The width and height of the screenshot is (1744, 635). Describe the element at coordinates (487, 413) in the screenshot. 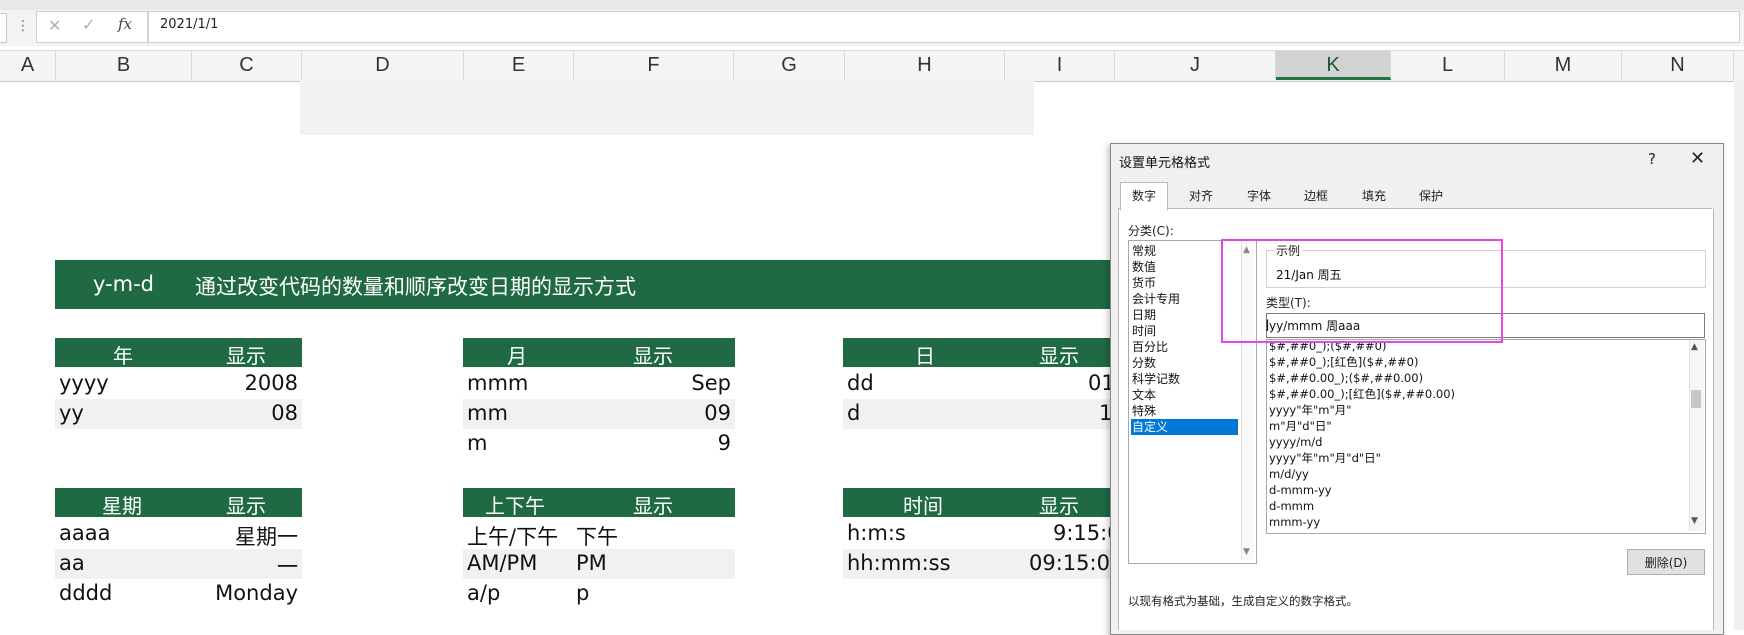

I see `month-code: mm` at that location.